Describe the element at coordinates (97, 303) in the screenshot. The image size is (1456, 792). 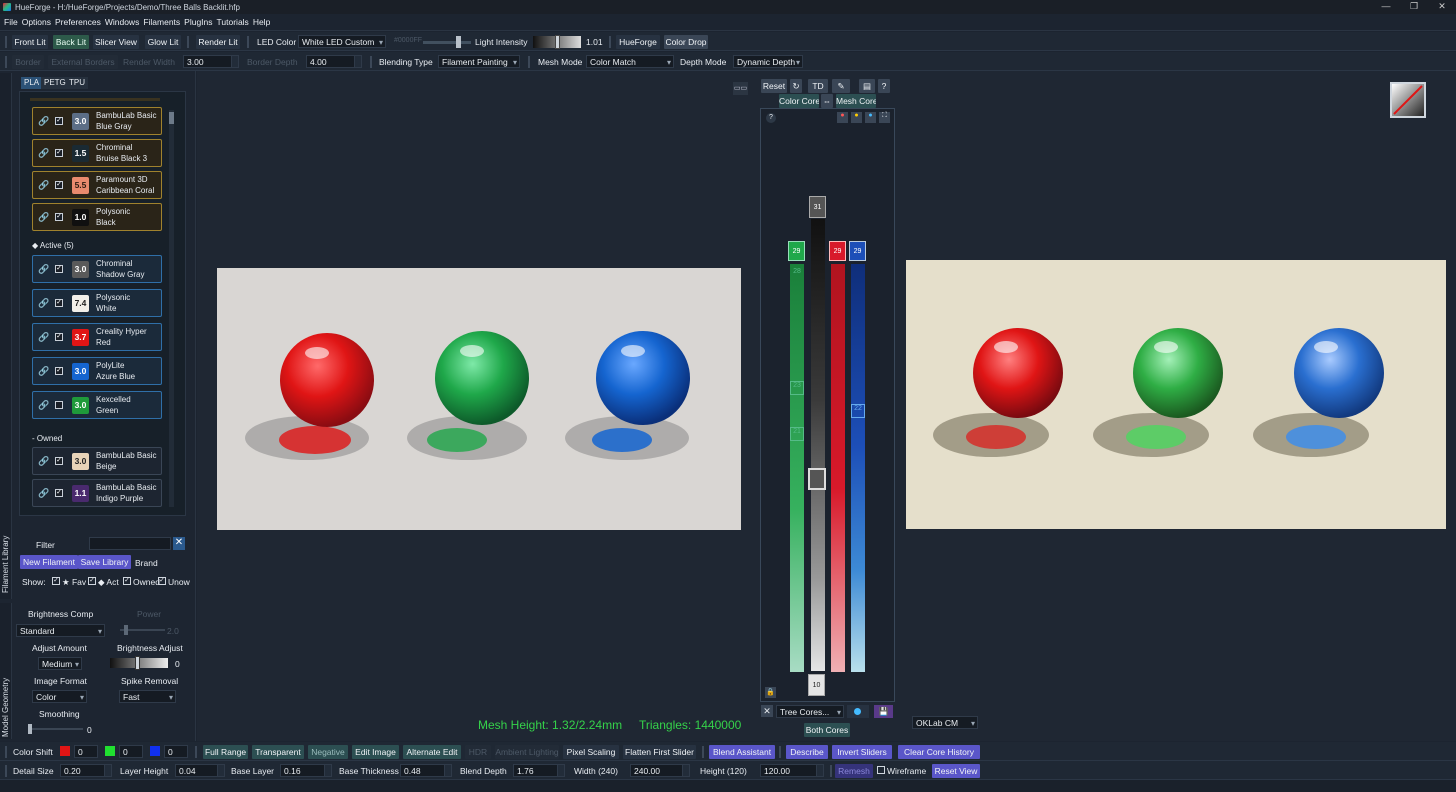
I see `filament-card: 🔗 ✓ 7.4 Polysonic White` at that location.